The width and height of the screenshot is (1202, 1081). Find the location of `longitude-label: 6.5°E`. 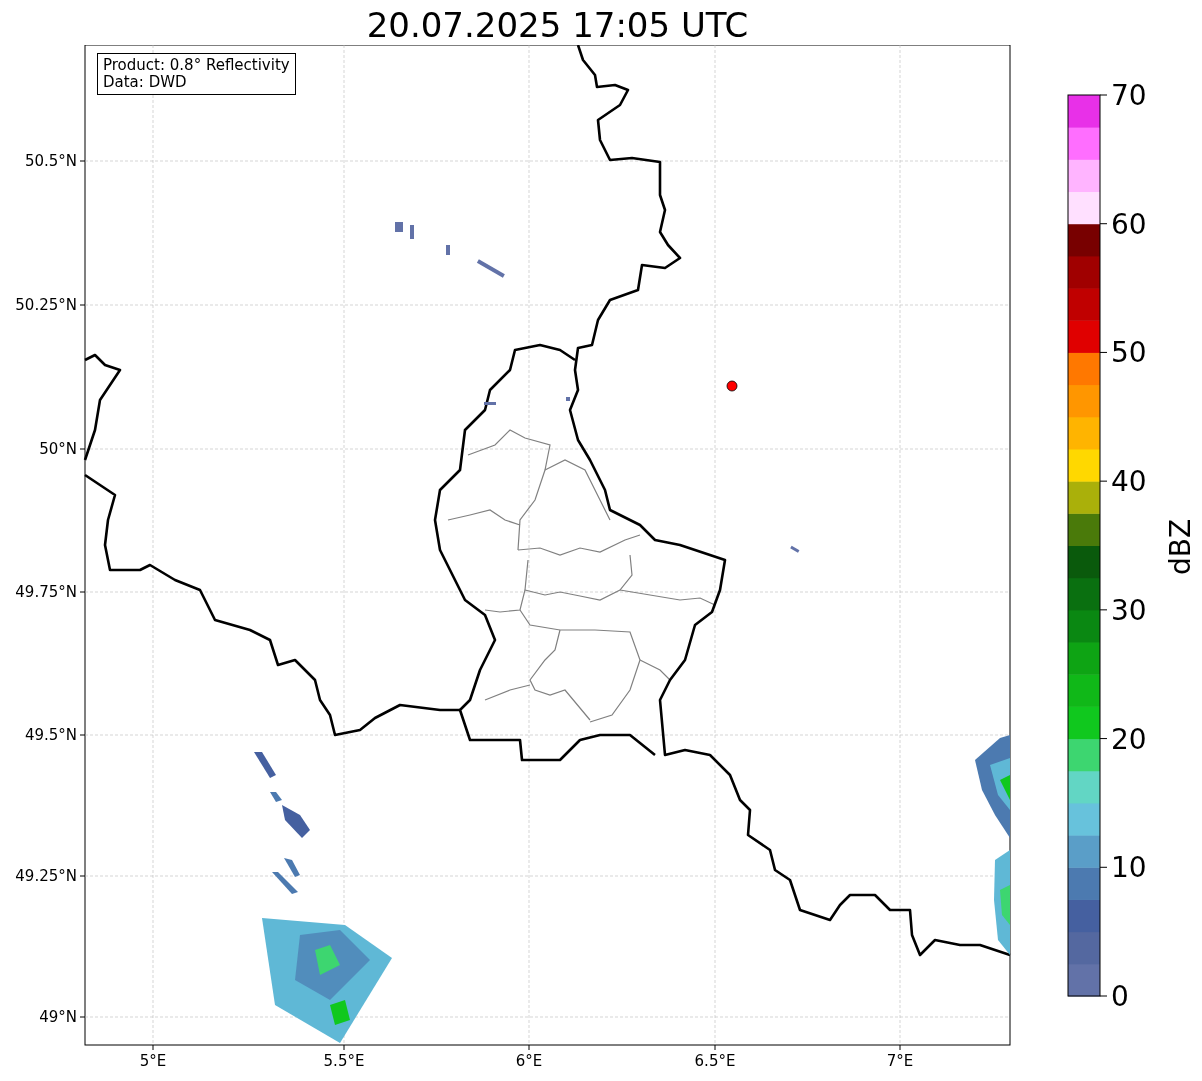

longitude-label: 6.5°E is located at coordinates (715, 1061).